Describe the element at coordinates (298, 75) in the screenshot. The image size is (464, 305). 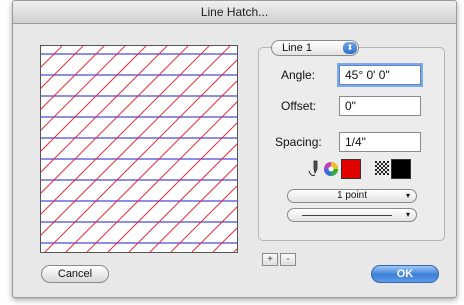
I see `angle-label: Angle:` at that location.